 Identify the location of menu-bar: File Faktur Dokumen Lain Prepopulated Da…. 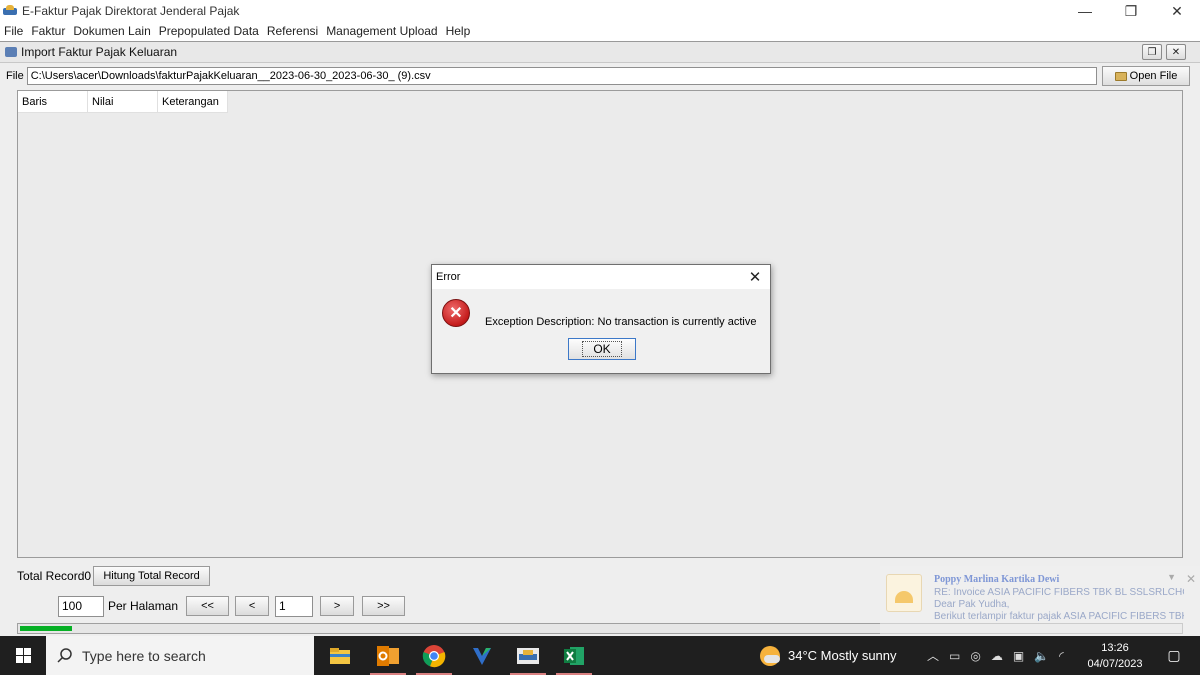
(600, 31).